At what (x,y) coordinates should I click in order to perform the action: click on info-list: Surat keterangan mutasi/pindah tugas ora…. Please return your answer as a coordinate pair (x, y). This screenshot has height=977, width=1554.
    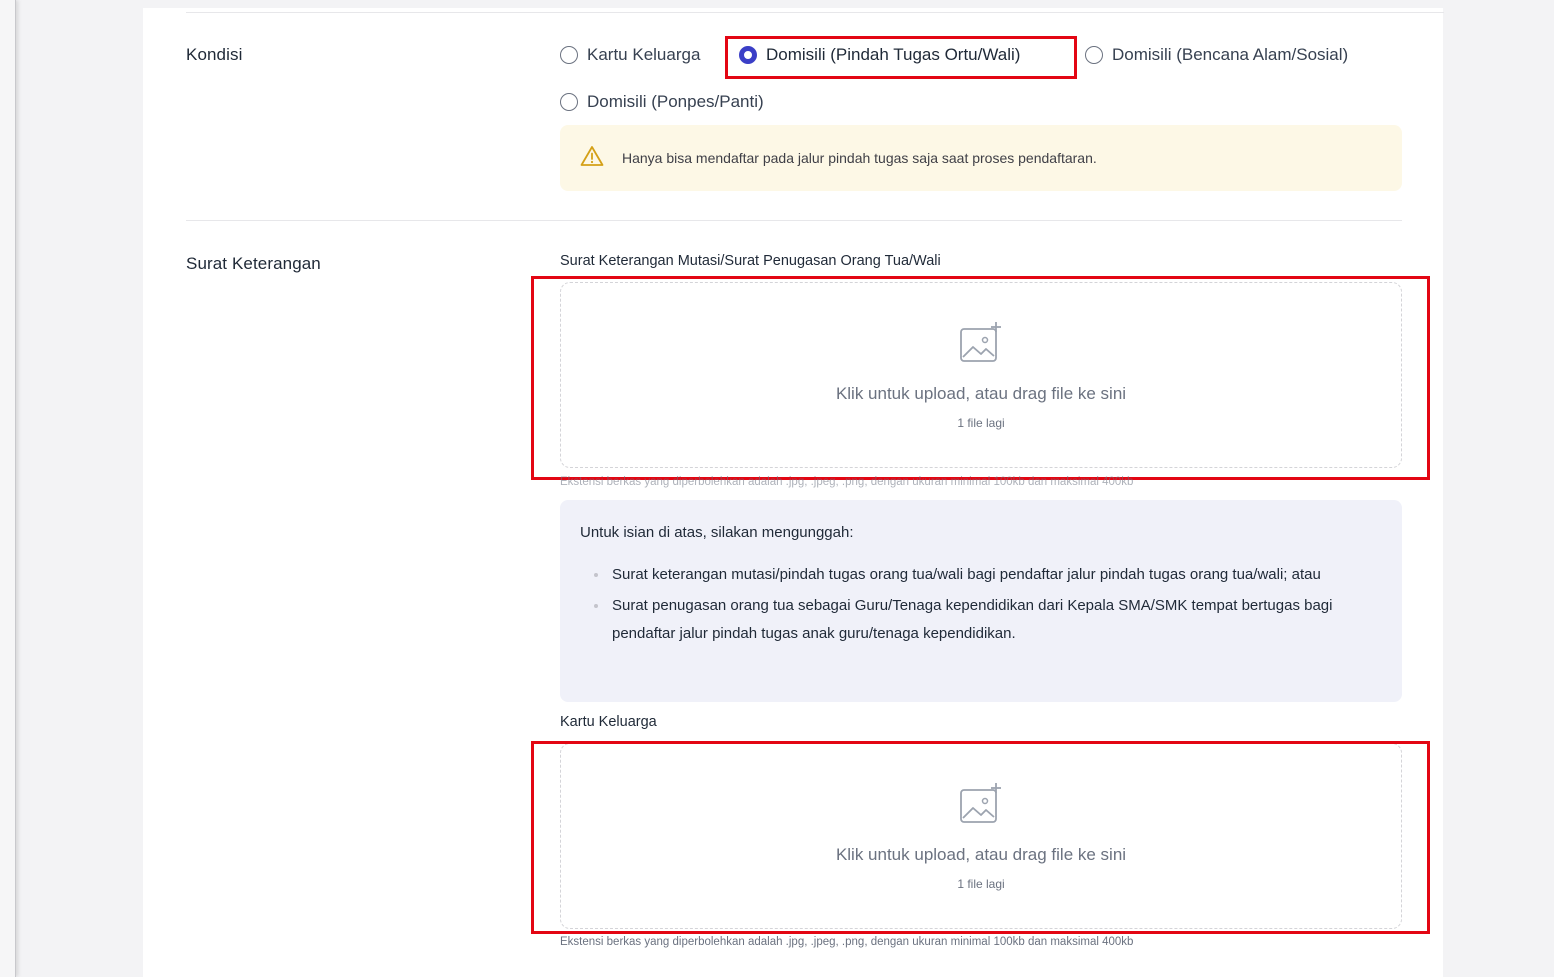
    Looking at the image, I should click on (981, 604).